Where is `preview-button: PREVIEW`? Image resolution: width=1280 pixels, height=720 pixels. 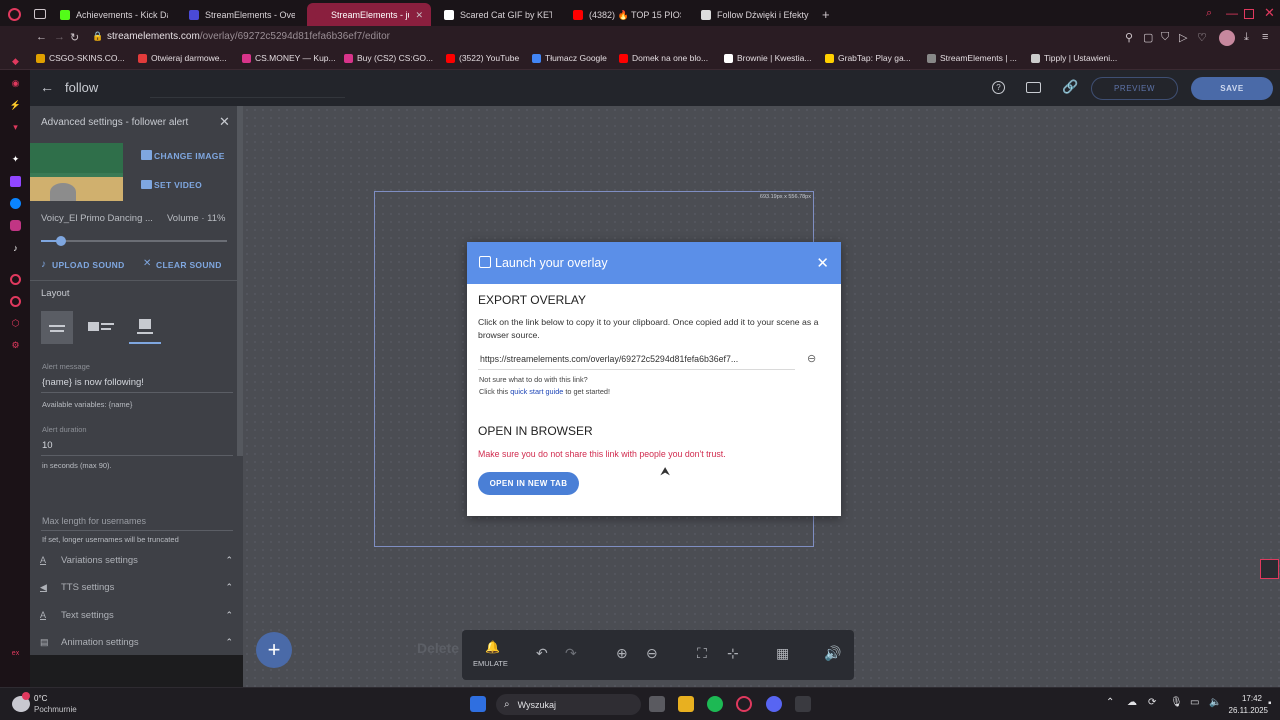
preview-button: PREVIEW is located at coordinates (1134, 88).